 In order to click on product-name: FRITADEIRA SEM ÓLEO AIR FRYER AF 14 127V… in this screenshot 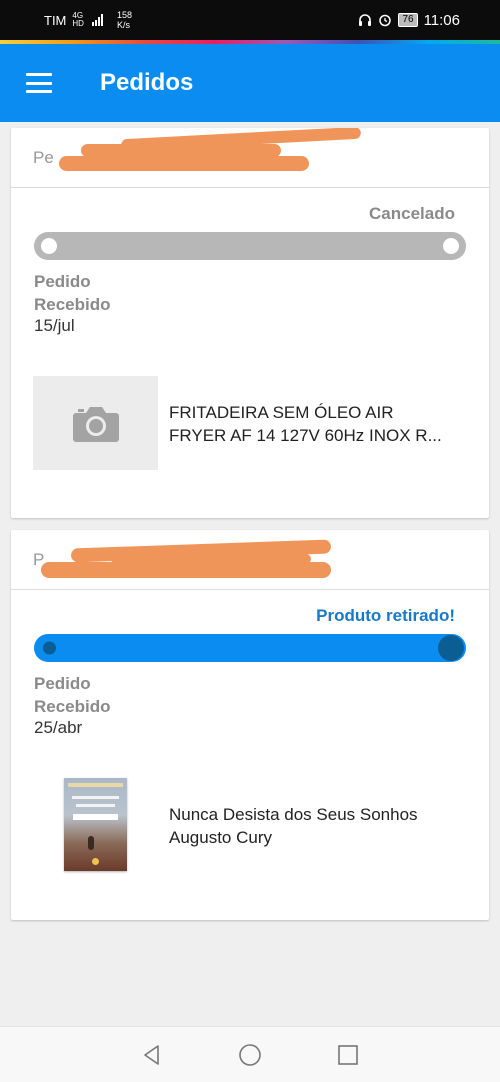, I will do `click(319, 424)`.